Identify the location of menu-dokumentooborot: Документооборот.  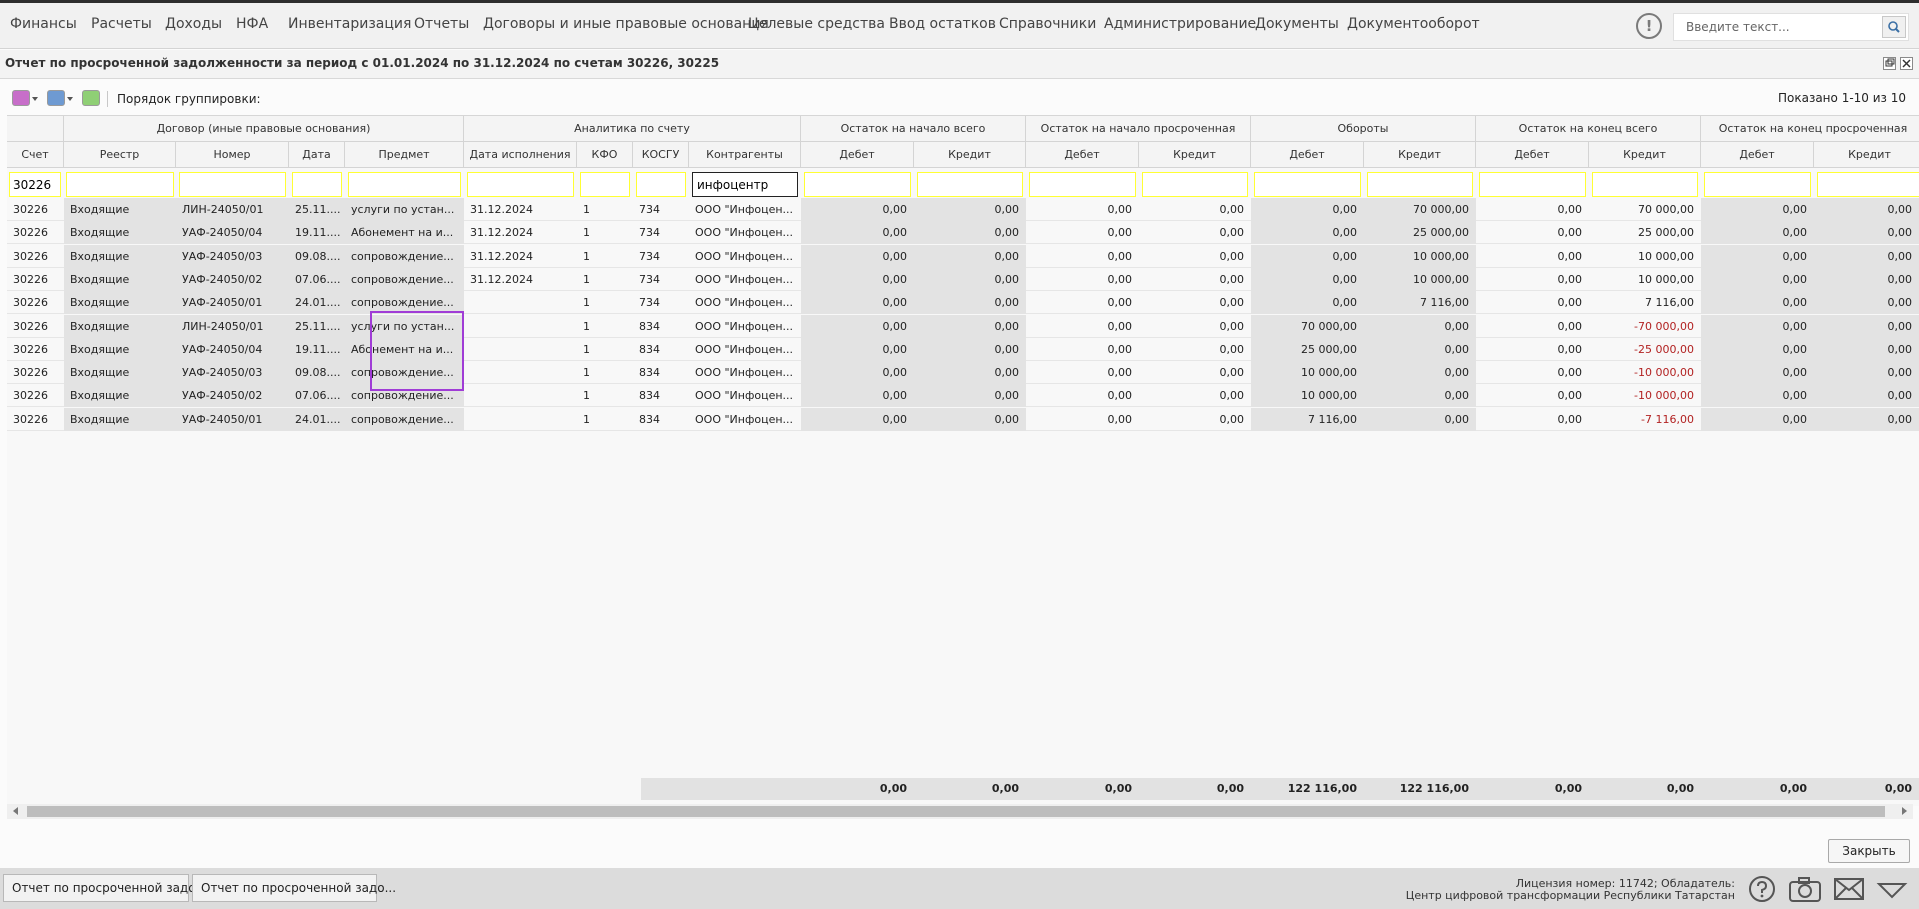
(1413, 24).